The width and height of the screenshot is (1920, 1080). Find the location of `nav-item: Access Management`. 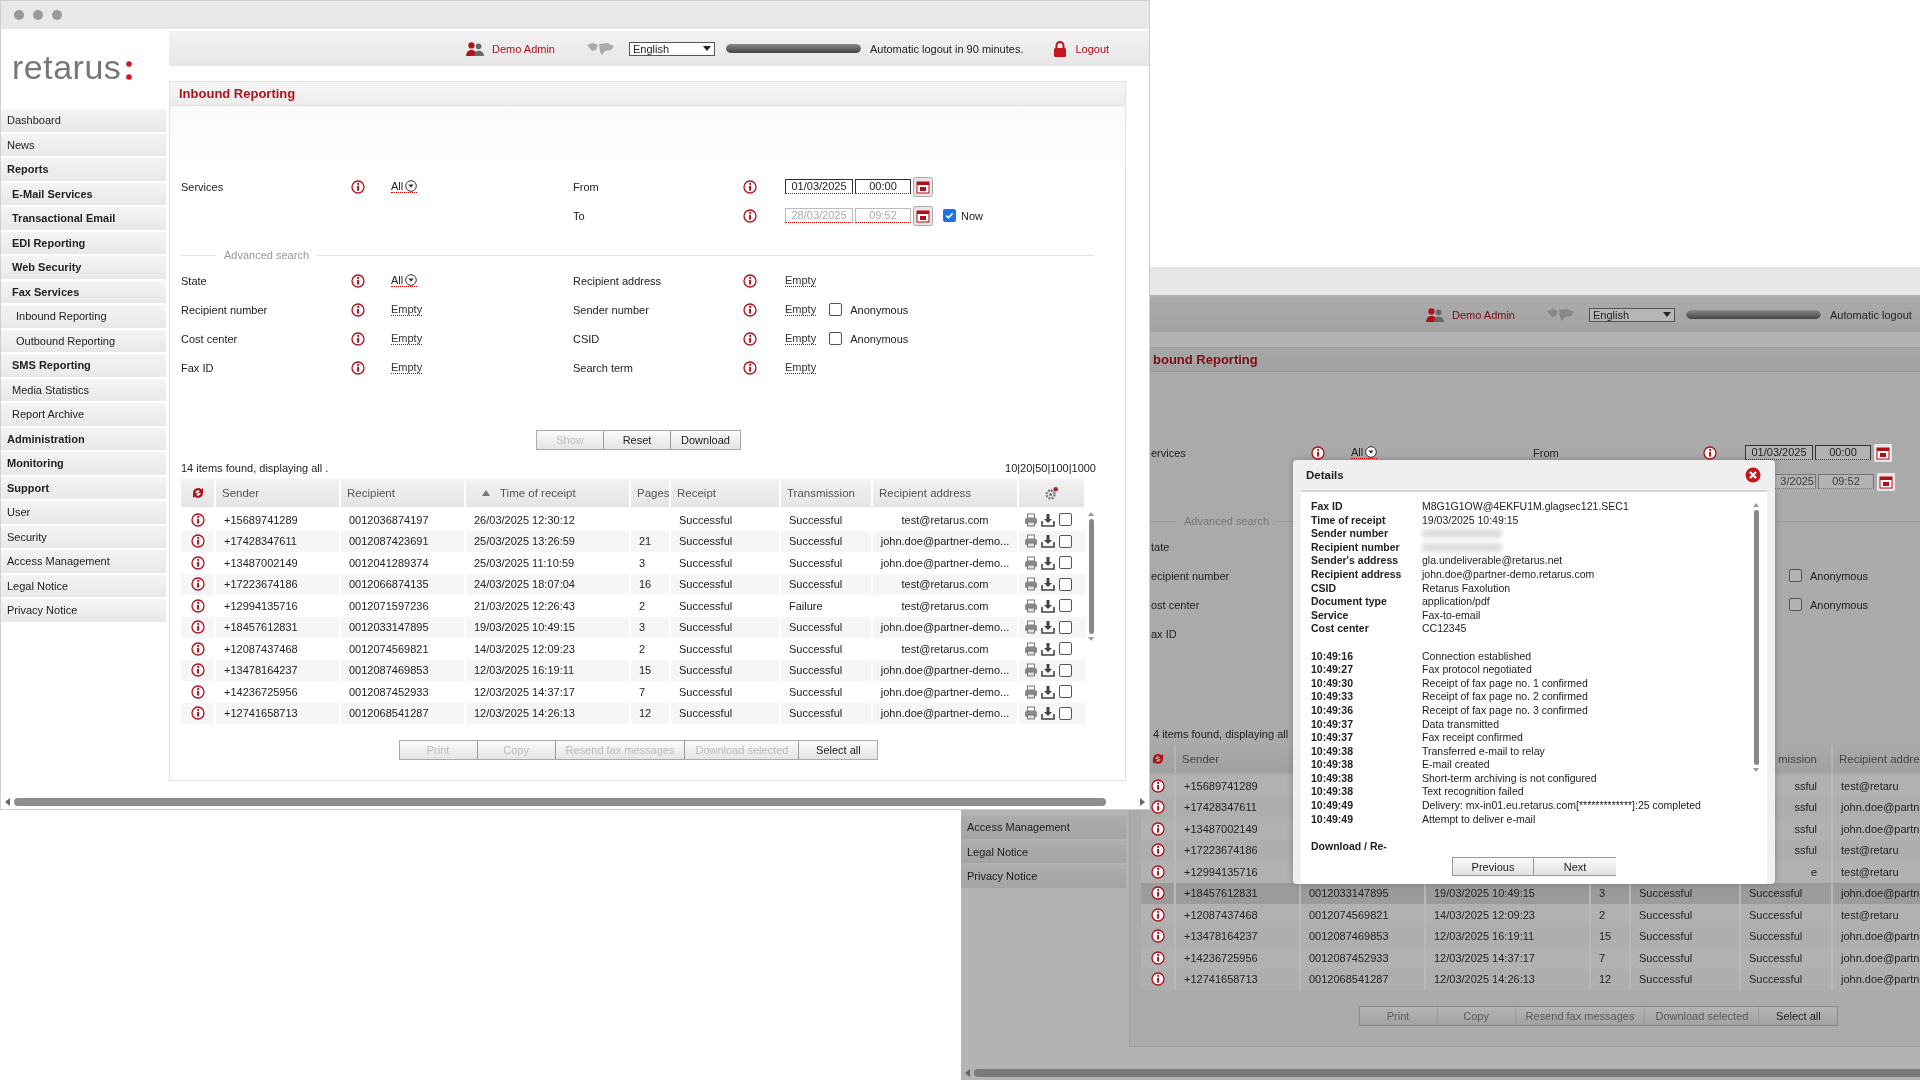

nav-item: Access Management is located at coordinates (1043, 827).